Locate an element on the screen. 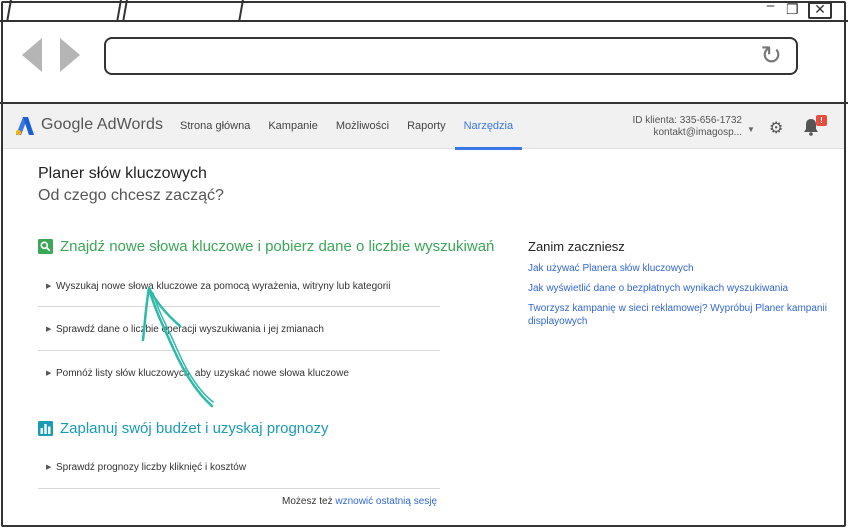 The height and width of the screenshot is (529, 848). page-subtitle: Od czego chcesz zacząć? is located at coordinates (131, 195).